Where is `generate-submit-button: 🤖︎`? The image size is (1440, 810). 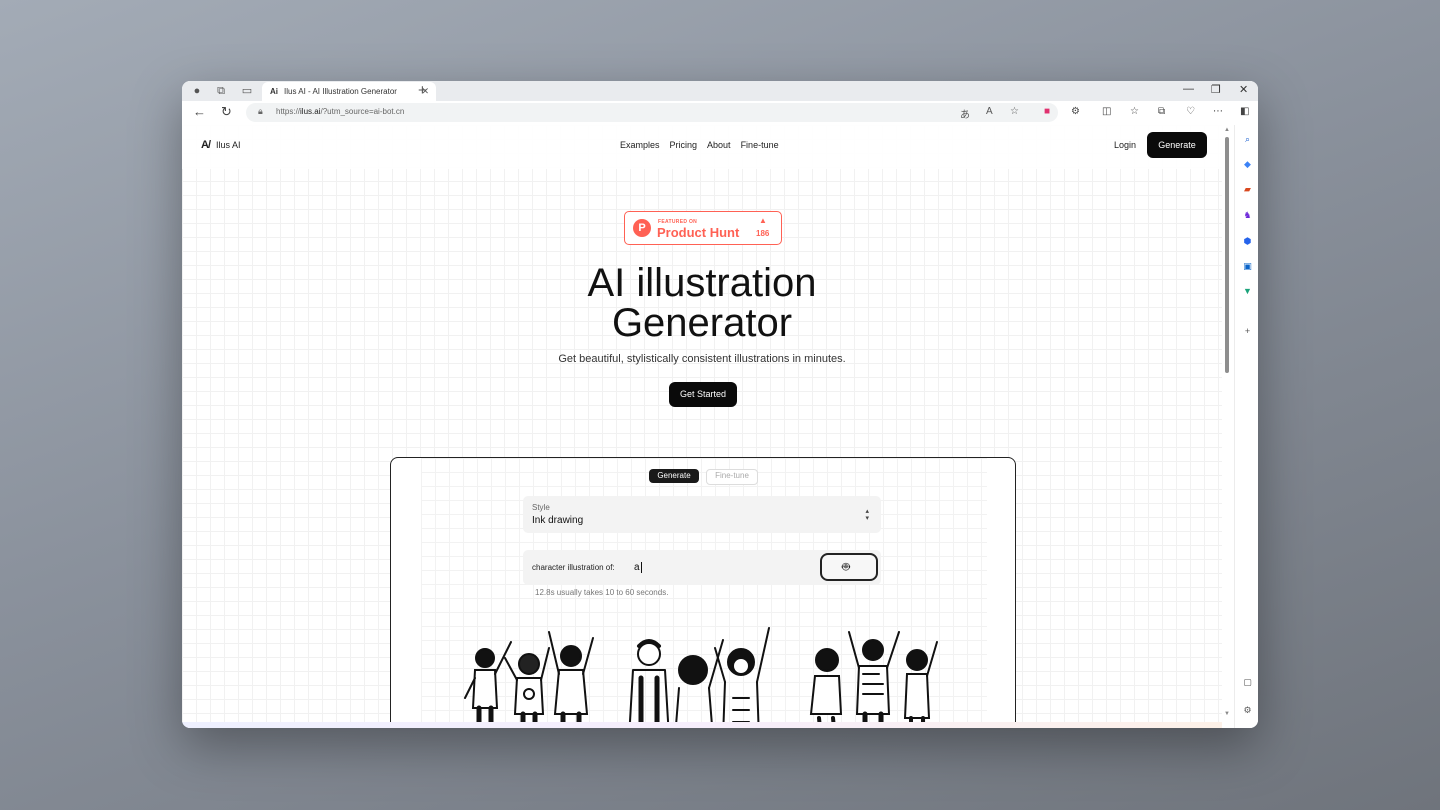 generate-submit-button: 🤖︎ is located at coordinates (849, 567).